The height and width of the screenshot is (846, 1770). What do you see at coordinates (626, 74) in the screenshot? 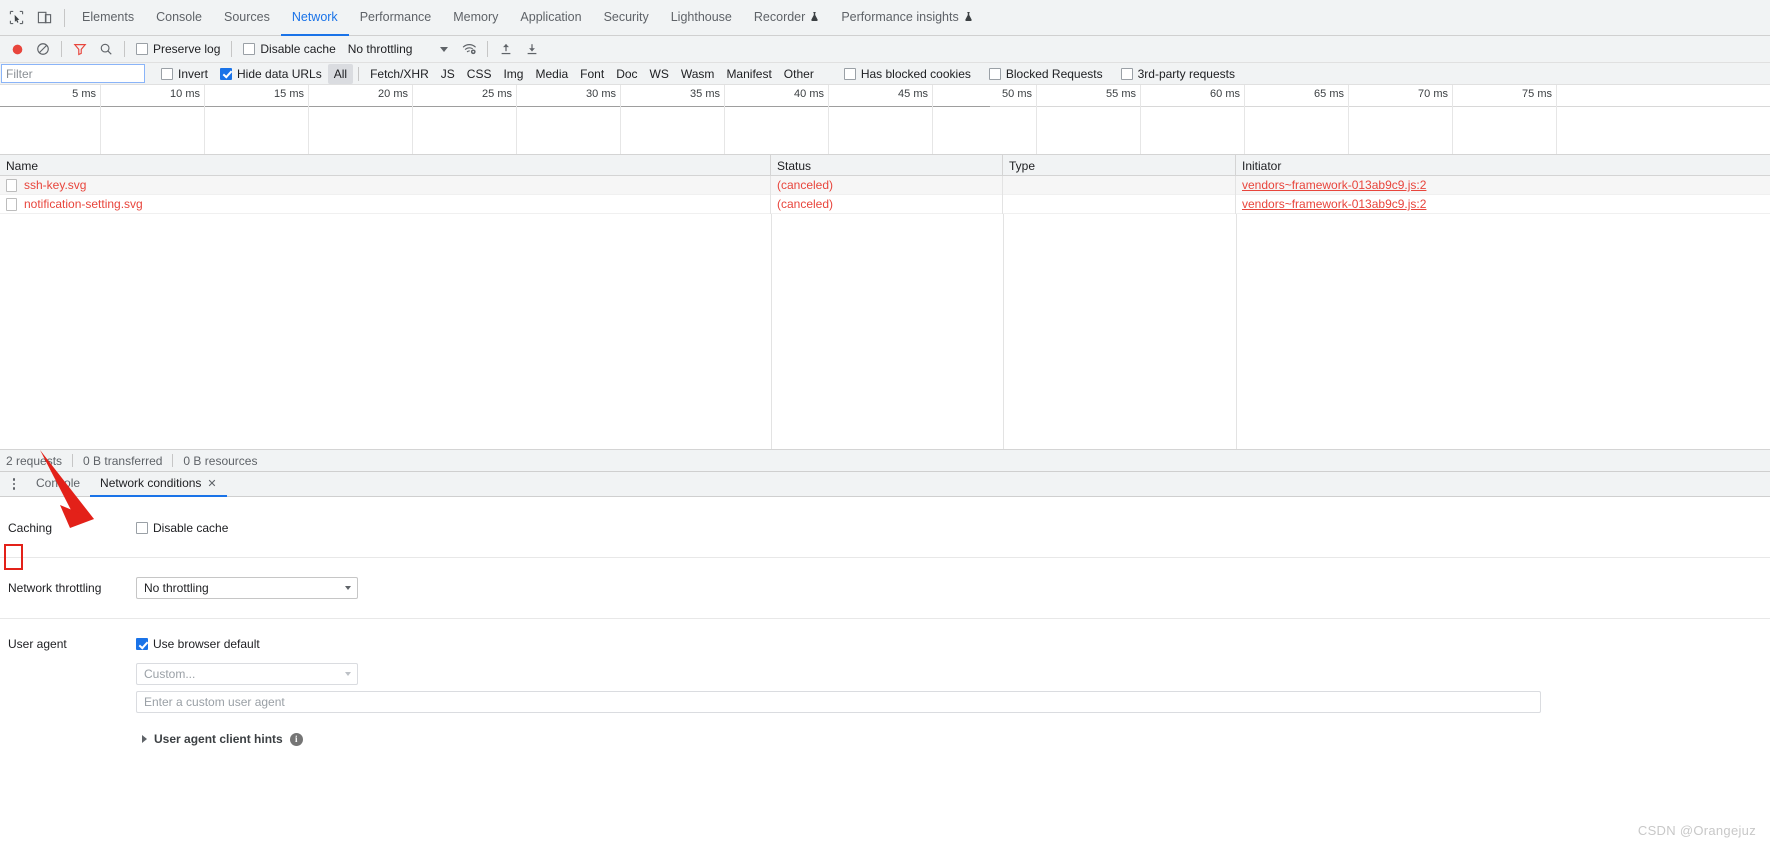
I see `filter-type-doc: Doc` at bounding box center [626, 74].